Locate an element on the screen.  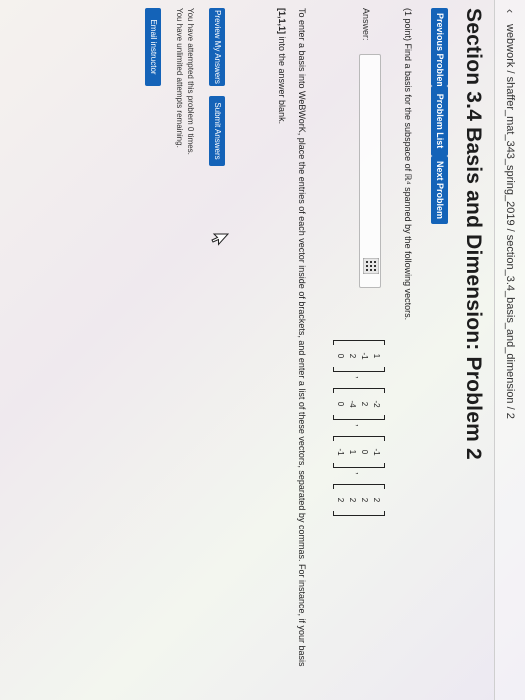
previous-problem-button: Previous Problem is located at coordinates (439, 49).